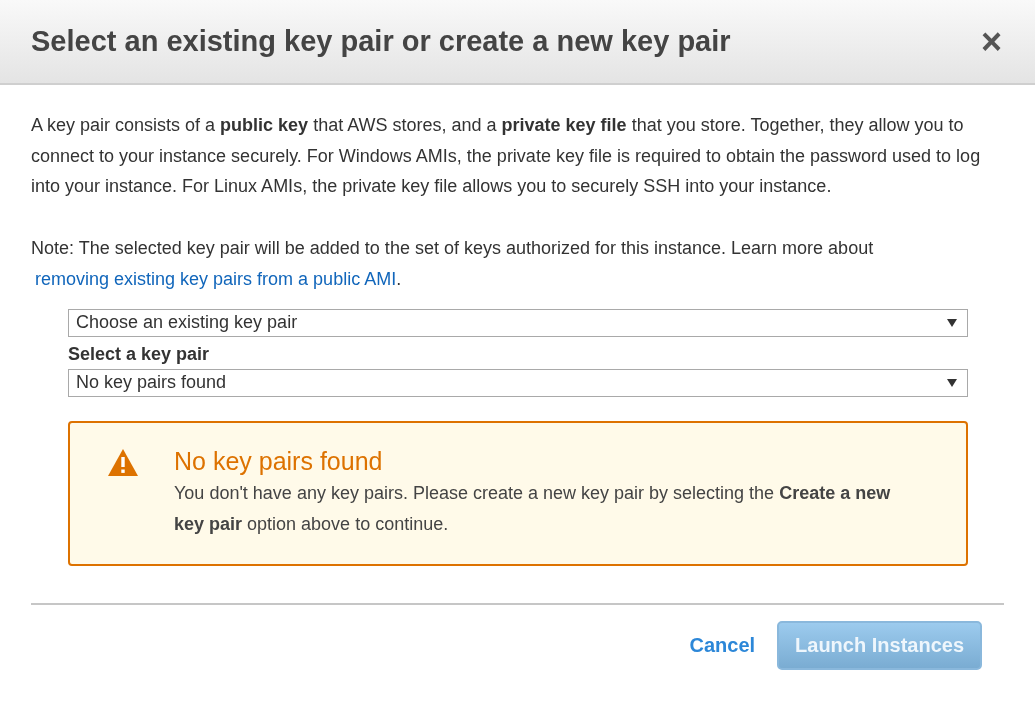 The height and width of the screenshot is (719, 1035). What do you see at coordinates (991, 41) in the screenshot?
I see `close-button: ×` at bounding box center [991, 41].